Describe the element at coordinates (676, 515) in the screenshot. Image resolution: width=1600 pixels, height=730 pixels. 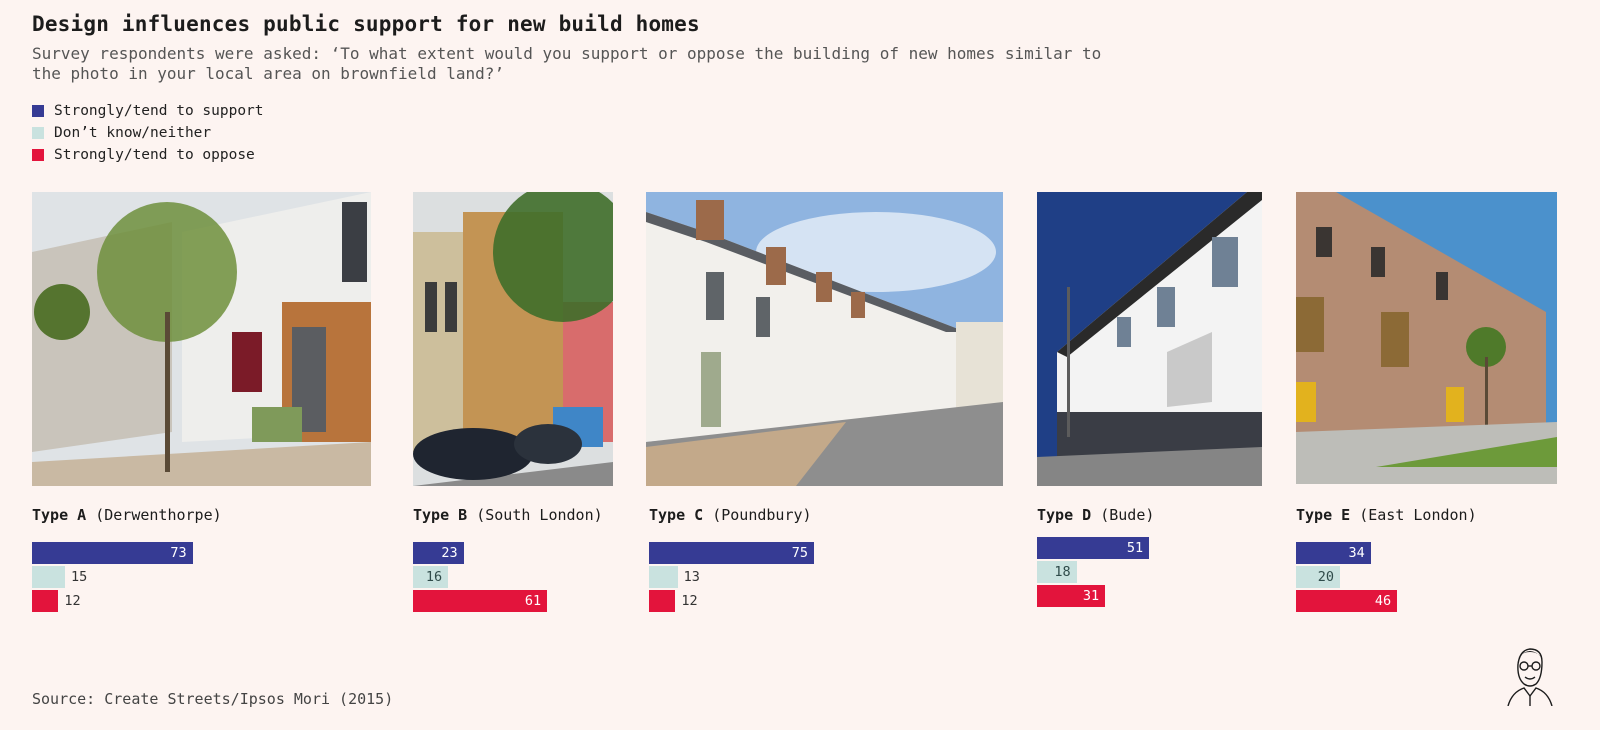
I see `type-c-label: Type C` at that location.